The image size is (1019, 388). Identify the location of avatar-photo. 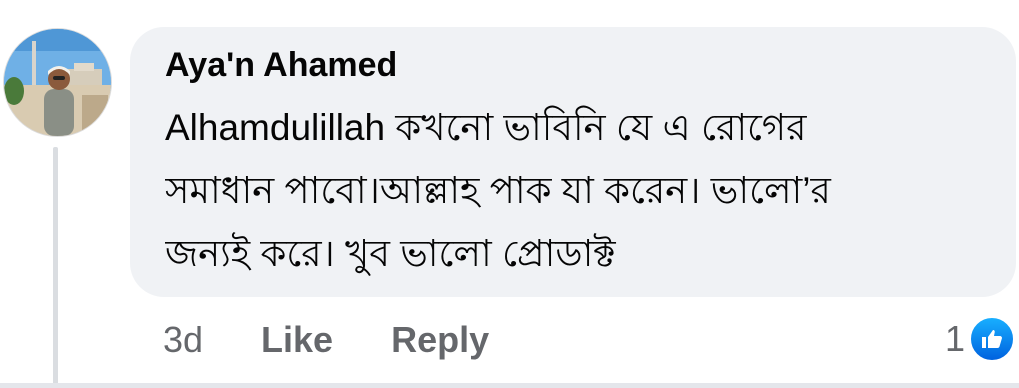
(57, 82).